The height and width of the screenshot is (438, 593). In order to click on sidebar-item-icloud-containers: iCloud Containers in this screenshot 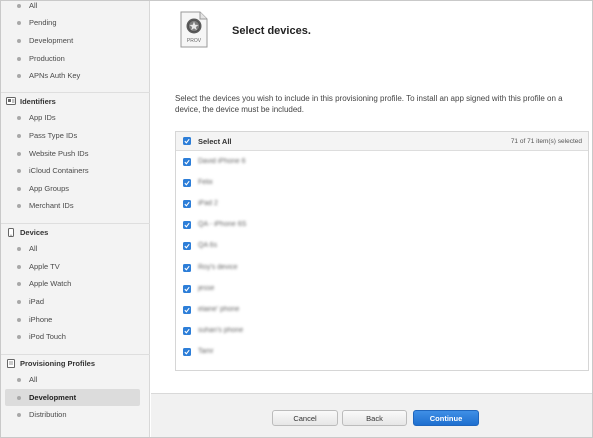, I will do `click(75, 170)`.